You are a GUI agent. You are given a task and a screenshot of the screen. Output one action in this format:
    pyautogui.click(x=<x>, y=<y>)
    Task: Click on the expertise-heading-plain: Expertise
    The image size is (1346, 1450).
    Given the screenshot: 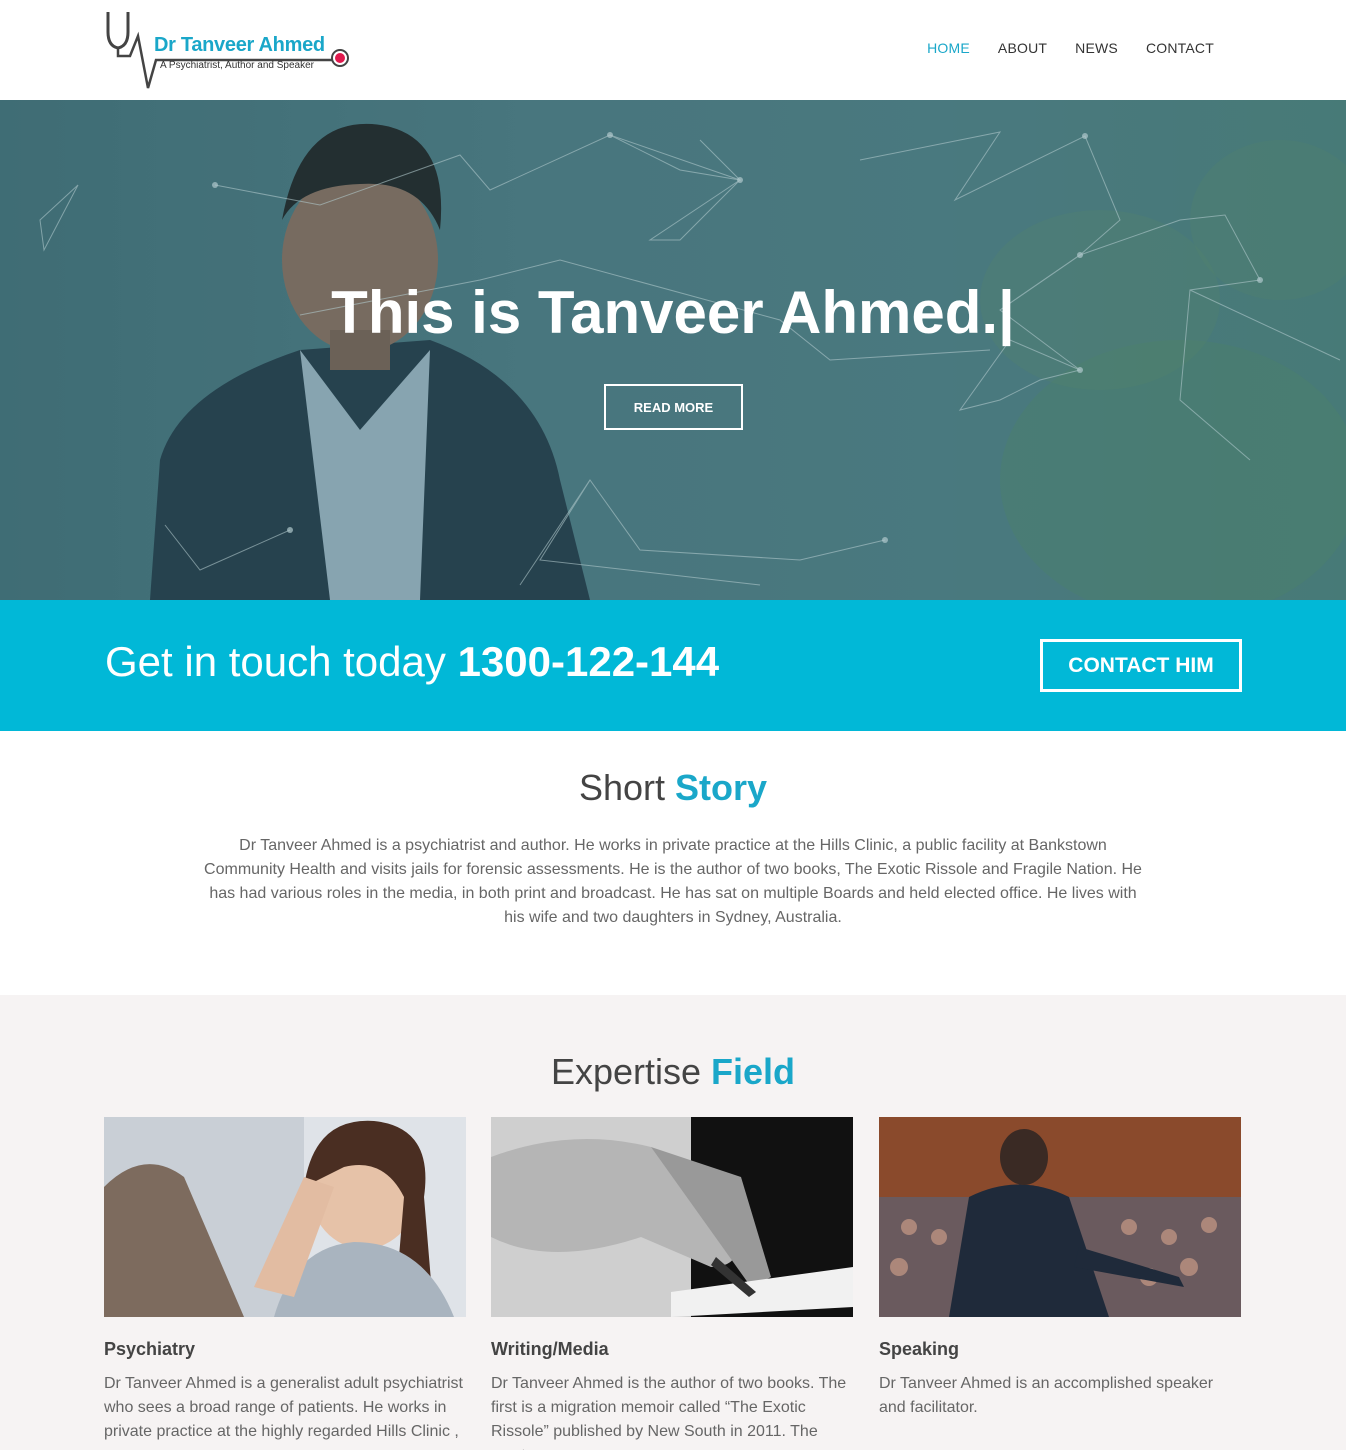 What is the action you would take?
    pyautogui.click(x=626, y=1071)
    